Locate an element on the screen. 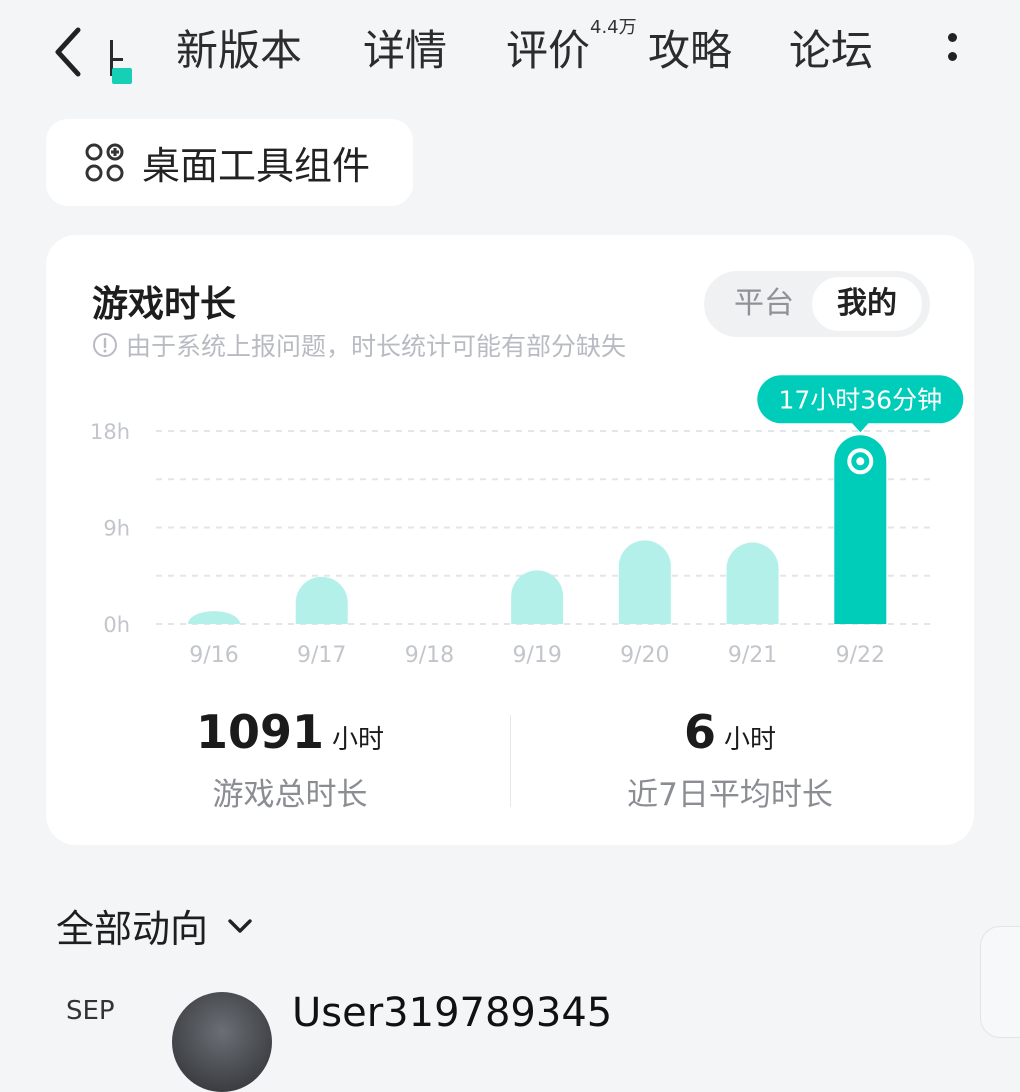 The width and height of the screenshot is (1020, 1092). more-options-icon is located at coordinates (952, 52).